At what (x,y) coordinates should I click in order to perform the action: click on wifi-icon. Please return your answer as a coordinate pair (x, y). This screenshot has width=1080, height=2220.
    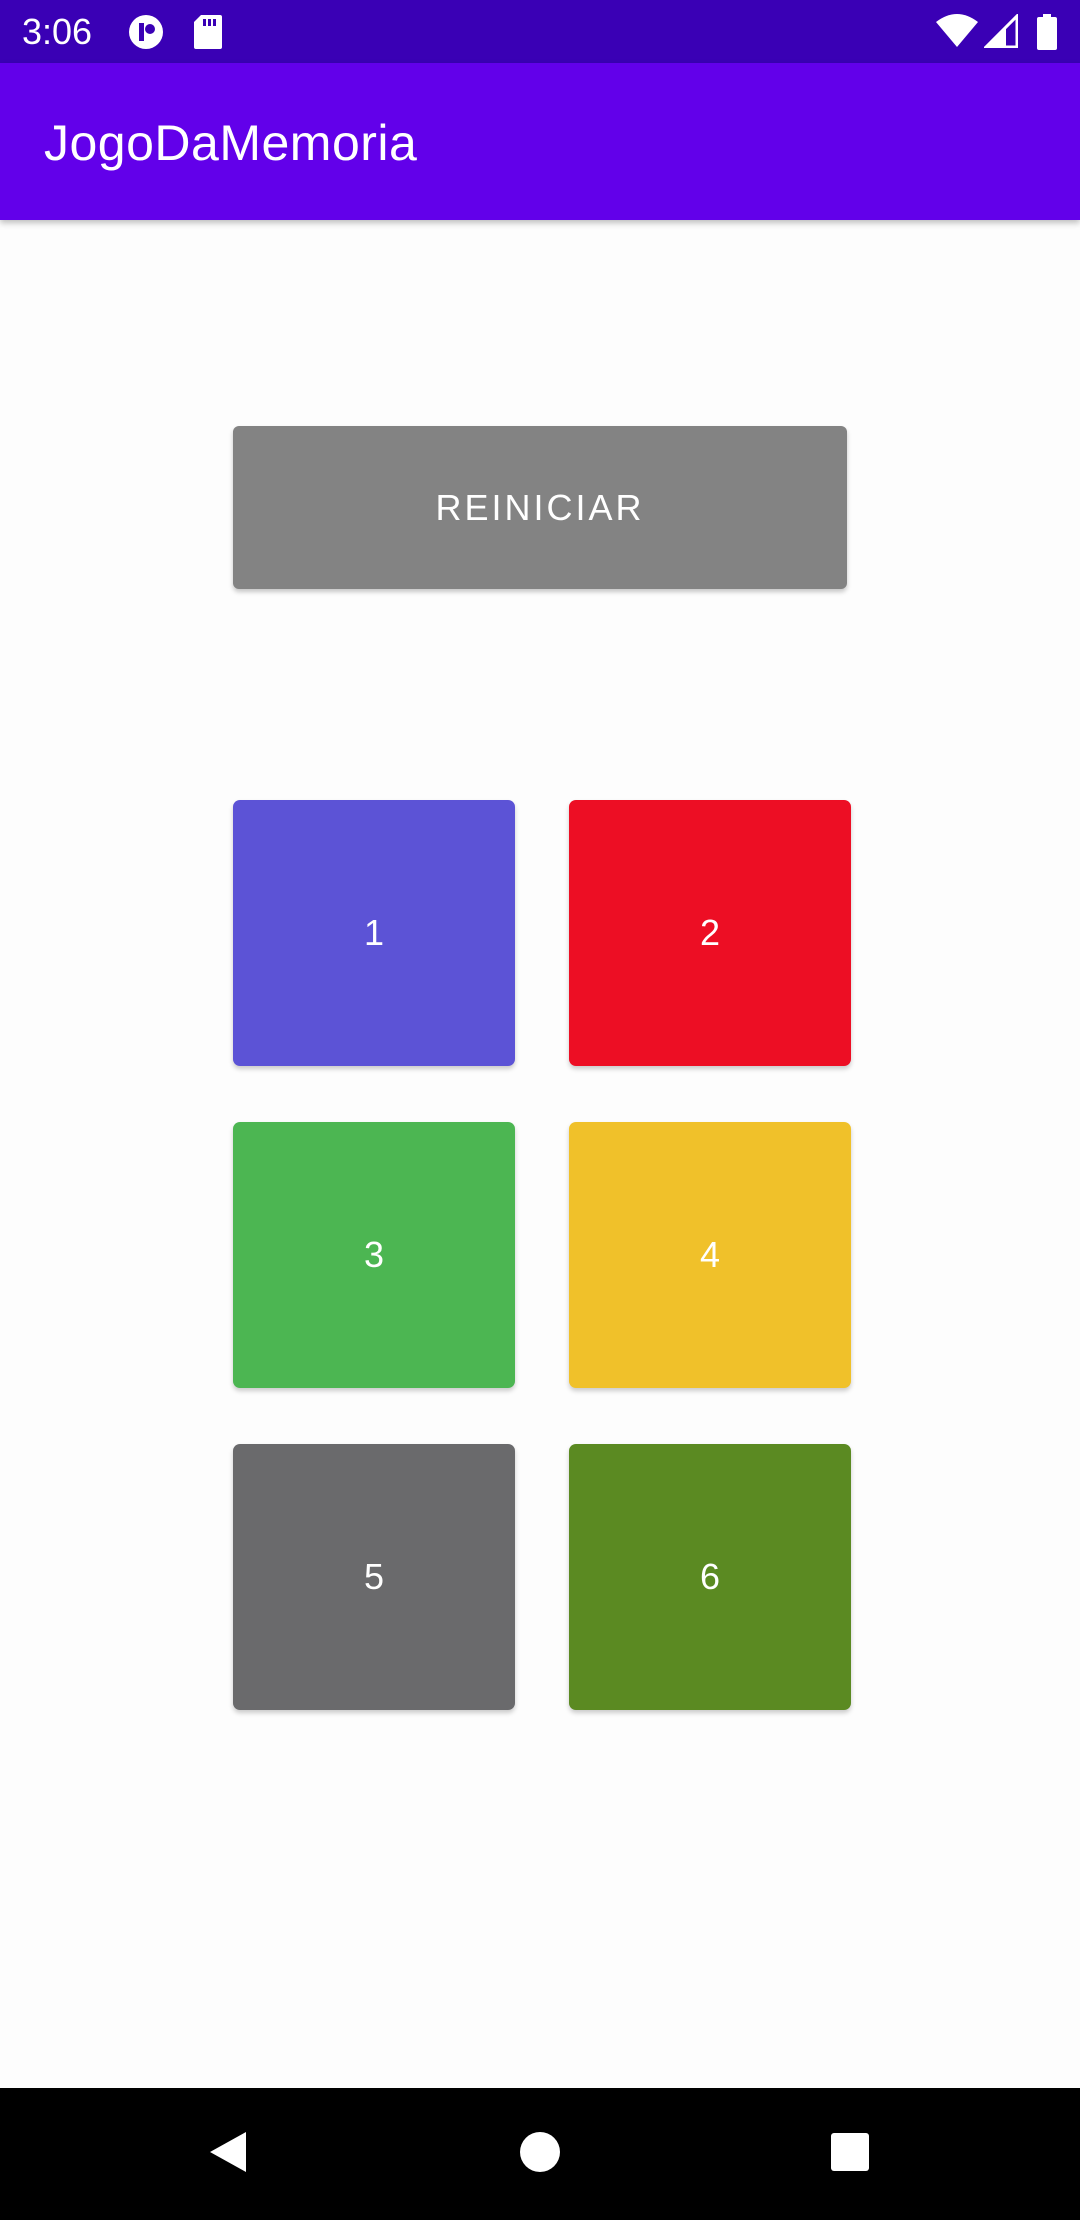
    Looking at the image, I should click on (957, 33).